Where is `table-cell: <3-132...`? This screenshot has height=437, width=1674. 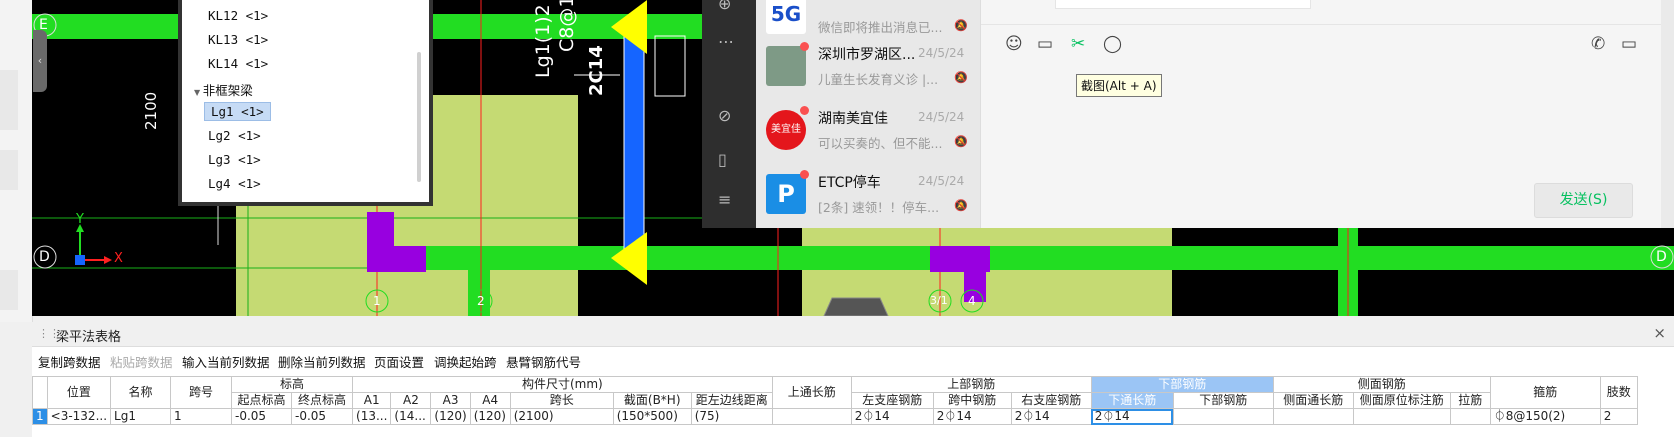 table-cell: <3-132... is located at coordinates (79, 416).